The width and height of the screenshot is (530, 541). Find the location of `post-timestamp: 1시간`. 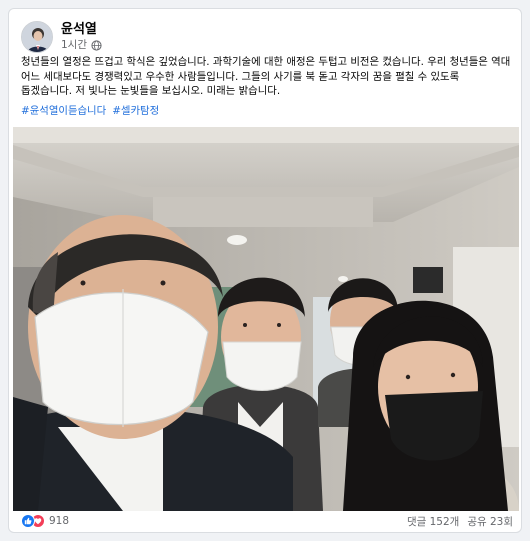

post-timestamp: 1시간 is located at coordinates (74, 45).